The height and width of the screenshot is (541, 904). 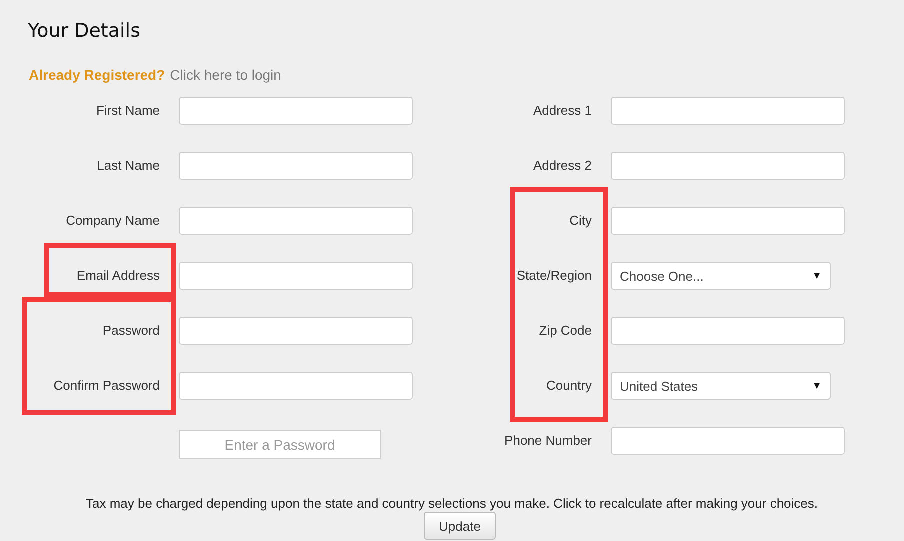 What do you see at coordinates (128, 165) in the screenshot?
I see `field-label: Last Name` at bounding box center [128, 165].